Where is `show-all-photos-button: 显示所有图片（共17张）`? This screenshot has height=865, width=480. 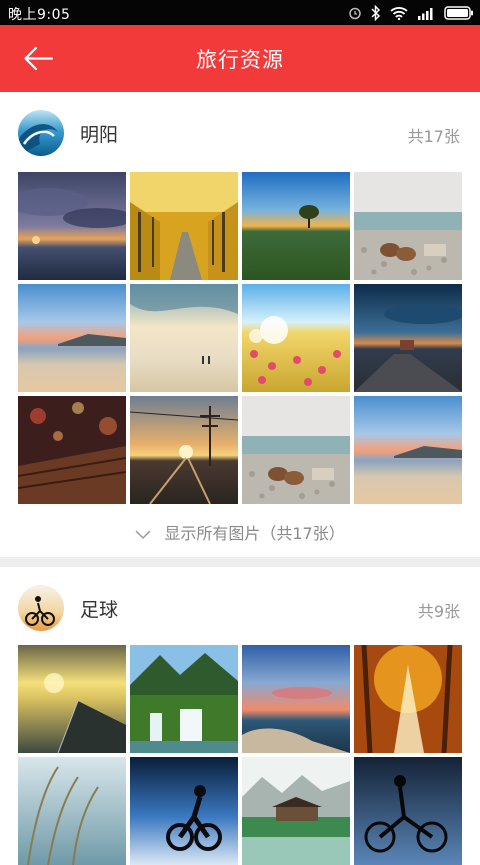 show-all-photos-button: 显示所有图片（共17张） is located at coordinates (240, 532).